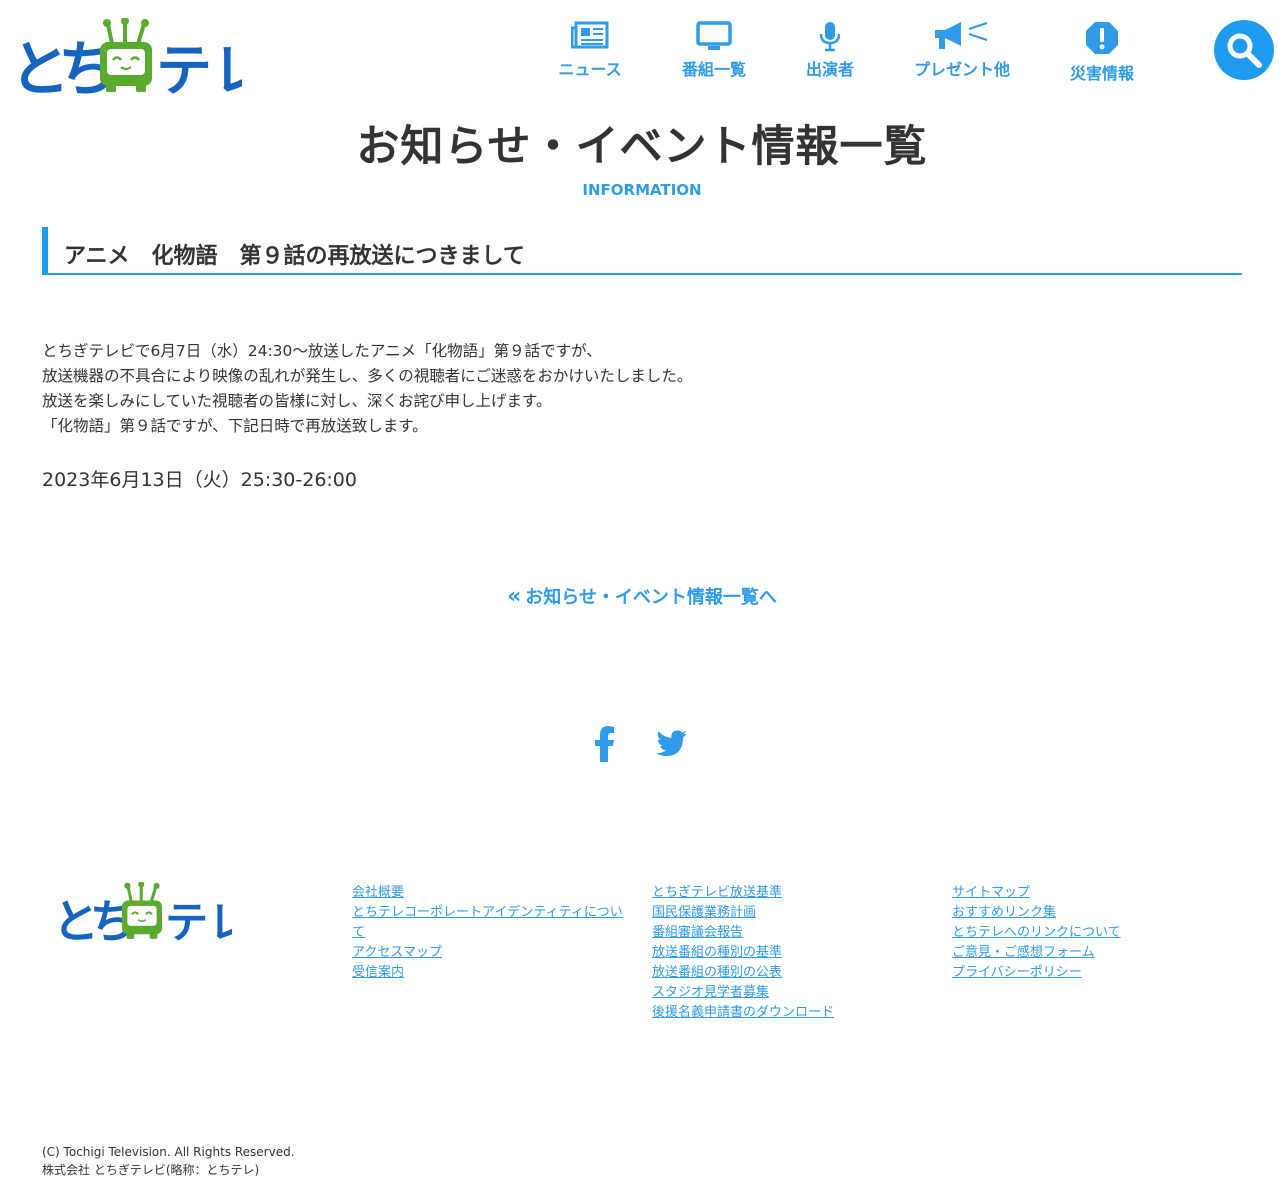 The image size is (1284, 1199). Describe the element at coordinates (1092, 973) in the screenshot. I see `footer-link: プライバシーポリシー` at that location.